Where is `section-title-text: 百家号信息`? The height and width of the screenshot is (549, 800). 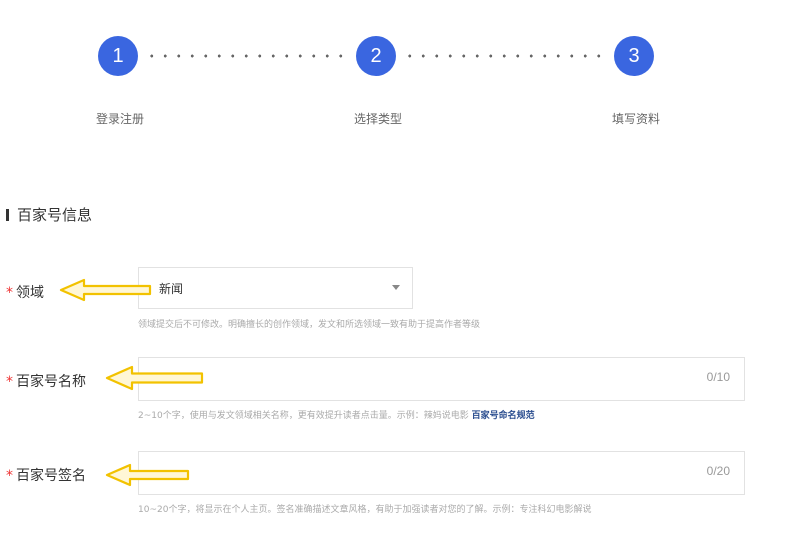 section-title-text: 百家号信息 is located at coordinates (55, 215).